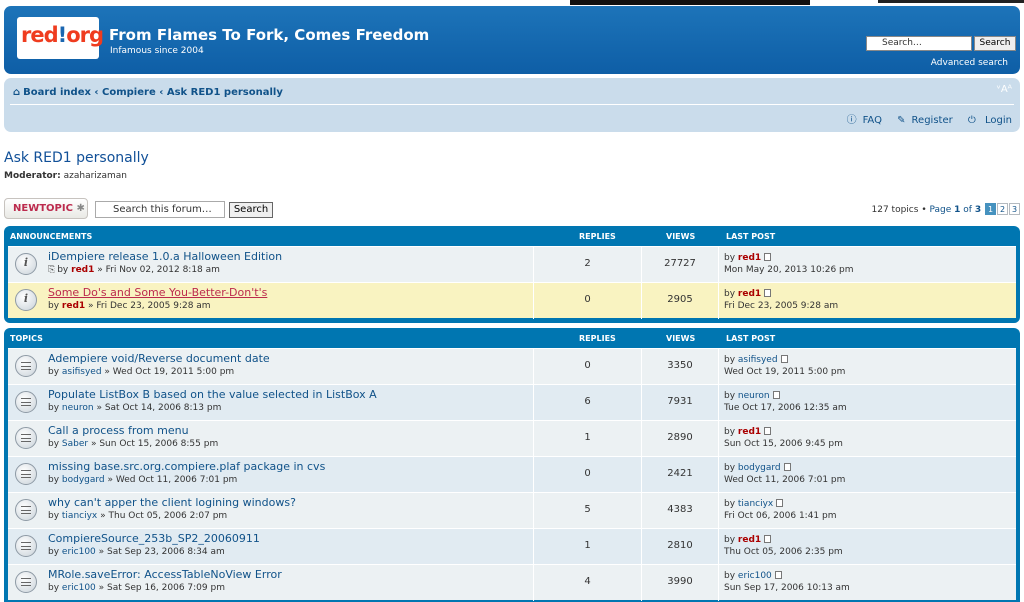 This screenshot has height=602, width=1024. What do you see at coordinates (60, 38) in the screenshot?
I see `site-logo: red!org` at bounding box center [60, 38].